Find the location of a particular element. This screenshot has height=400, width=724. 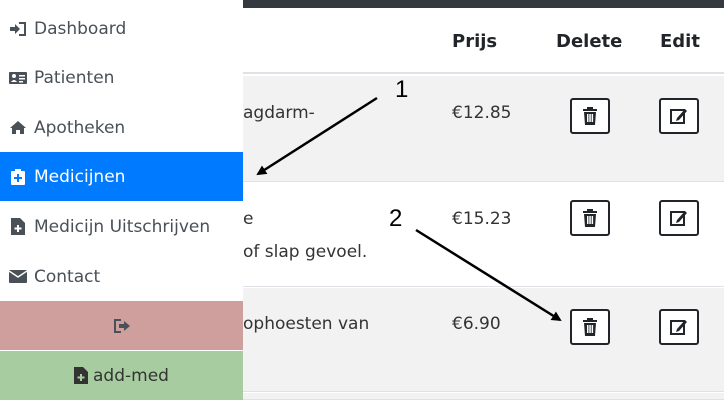

sidebar-item-dashboard: Dashboard is located at coordinates (121, 28).